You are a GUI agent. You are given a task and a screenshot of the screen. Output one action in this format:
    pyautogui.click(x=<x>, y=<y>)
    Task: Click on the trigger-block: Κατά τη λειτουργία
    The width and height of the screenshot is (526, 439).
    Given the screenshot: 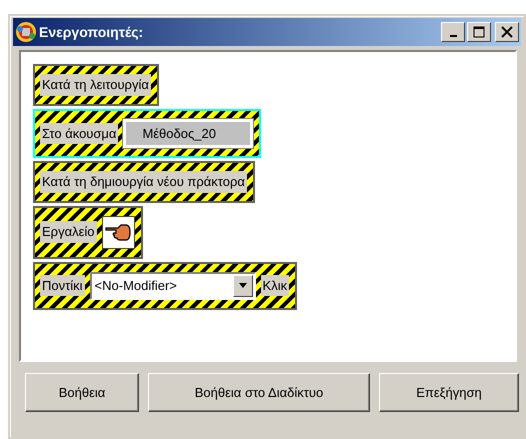 What is the action you would take?
    pyautogui.click(x=96, y=85)
    